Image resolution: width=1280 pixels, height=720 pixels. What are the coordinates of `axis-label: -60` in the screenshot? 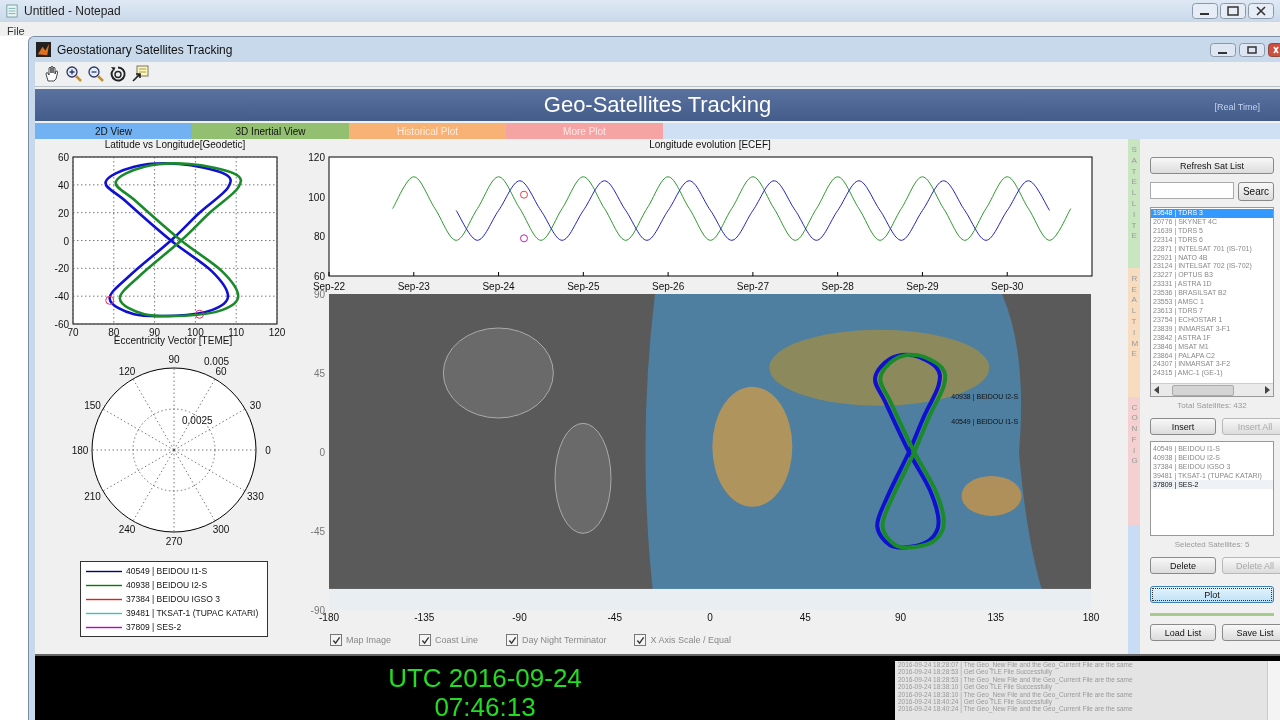 It's located at (61, 324).